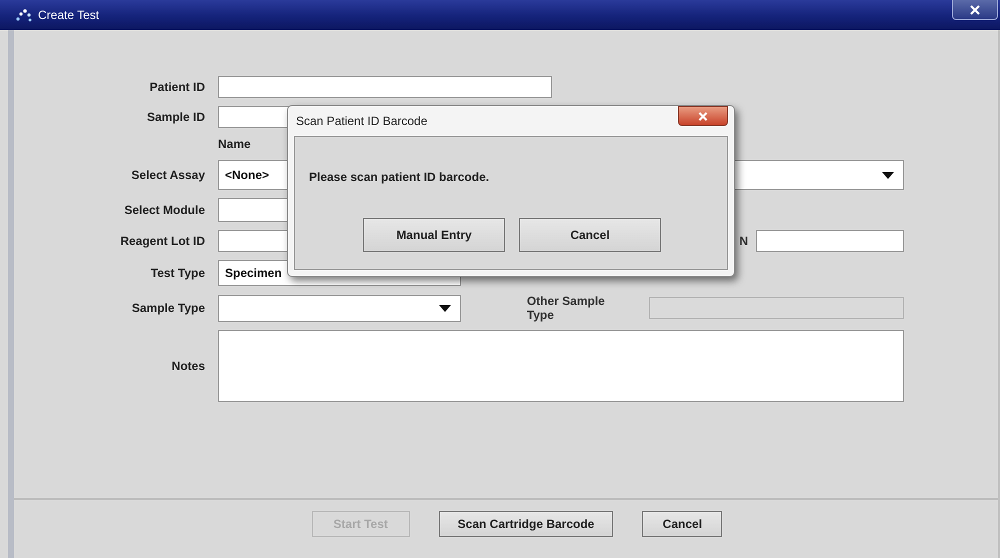 The image size is (1000, 558). Describe the element at coordinates (175, 117) in the screenshot. I see `field-label: Sample ID` at that location.